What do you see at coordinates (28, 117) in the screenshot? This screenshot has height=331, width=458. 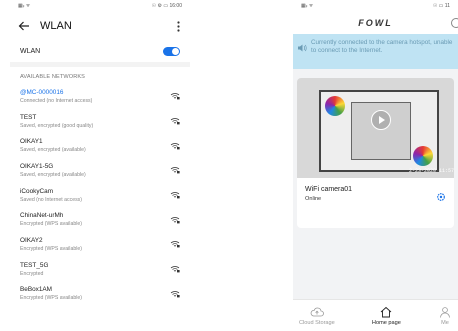 I see `network-name: TEST` at bounding box center [28, 117].